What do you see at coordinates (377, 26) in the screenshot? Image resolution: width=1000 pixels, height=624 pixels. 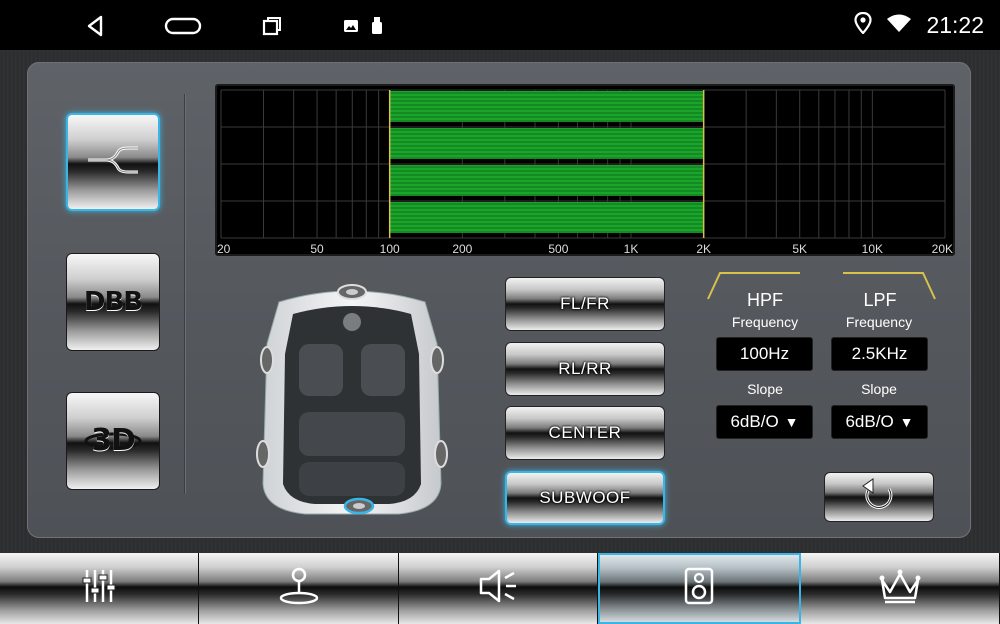 I see `usb-icon` at bounding box center [377, 26].